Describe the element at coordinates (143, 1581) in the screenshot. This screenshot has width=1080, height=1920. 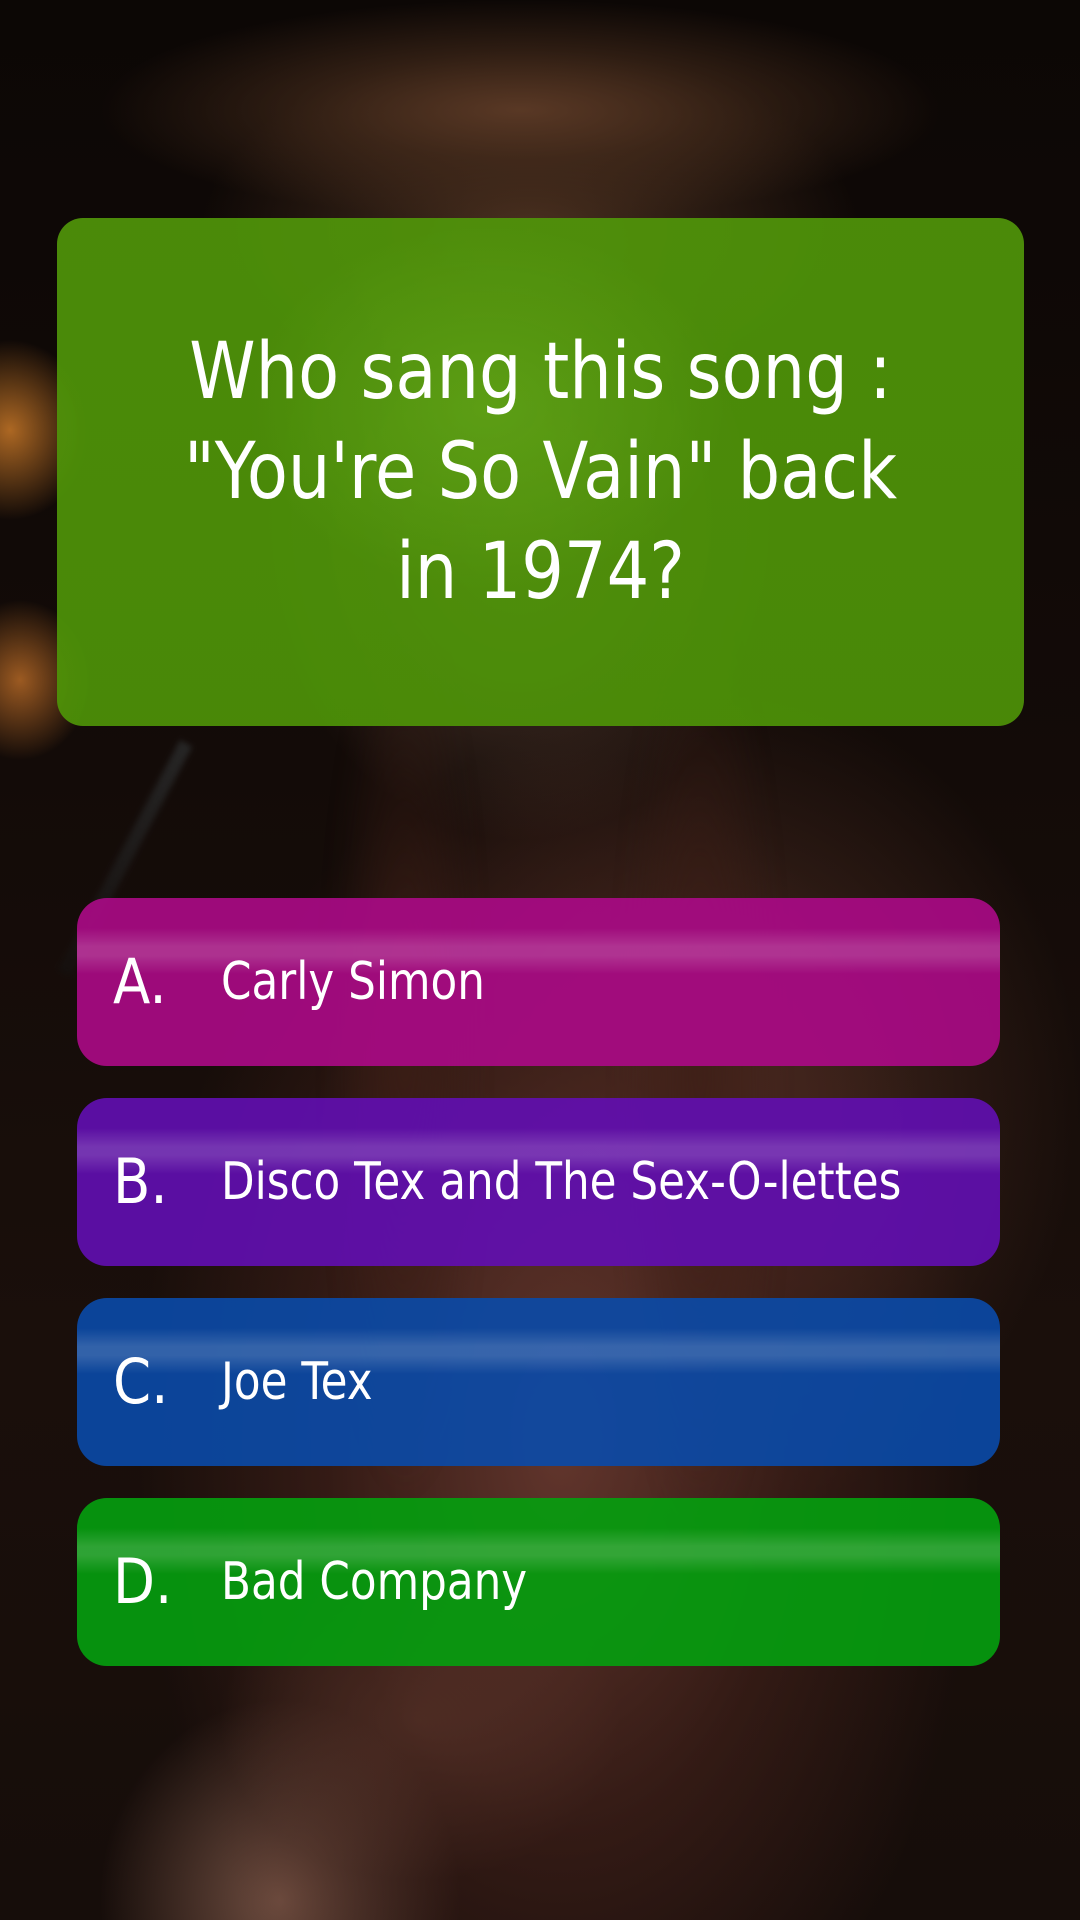
I see `answer-letter: D.` at that location.